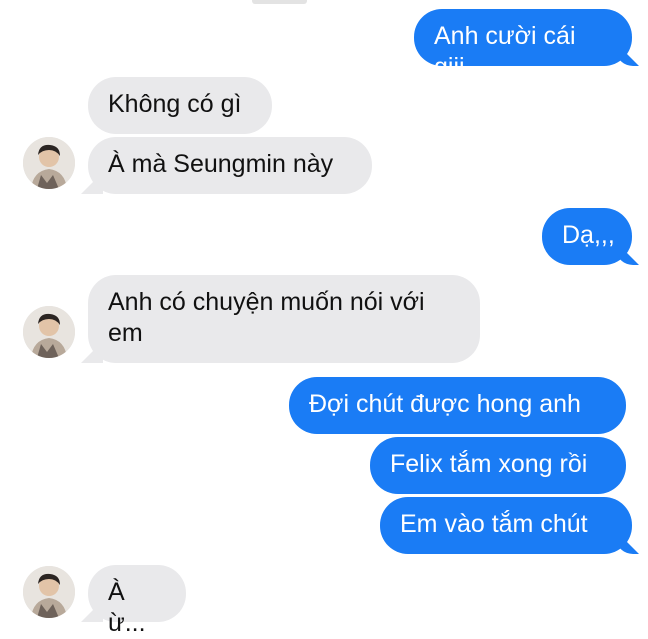  Describe the element at coordinates (457, 405) in the screenshot. I see `outgoing-message-bubble: Đợi chút được hong anh` at that location.